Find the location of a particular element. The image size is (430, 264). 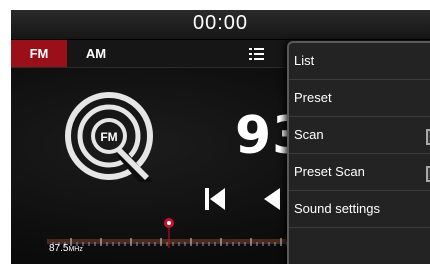

menu-item-label: Preset Scan is located at coordinates (329, 171).